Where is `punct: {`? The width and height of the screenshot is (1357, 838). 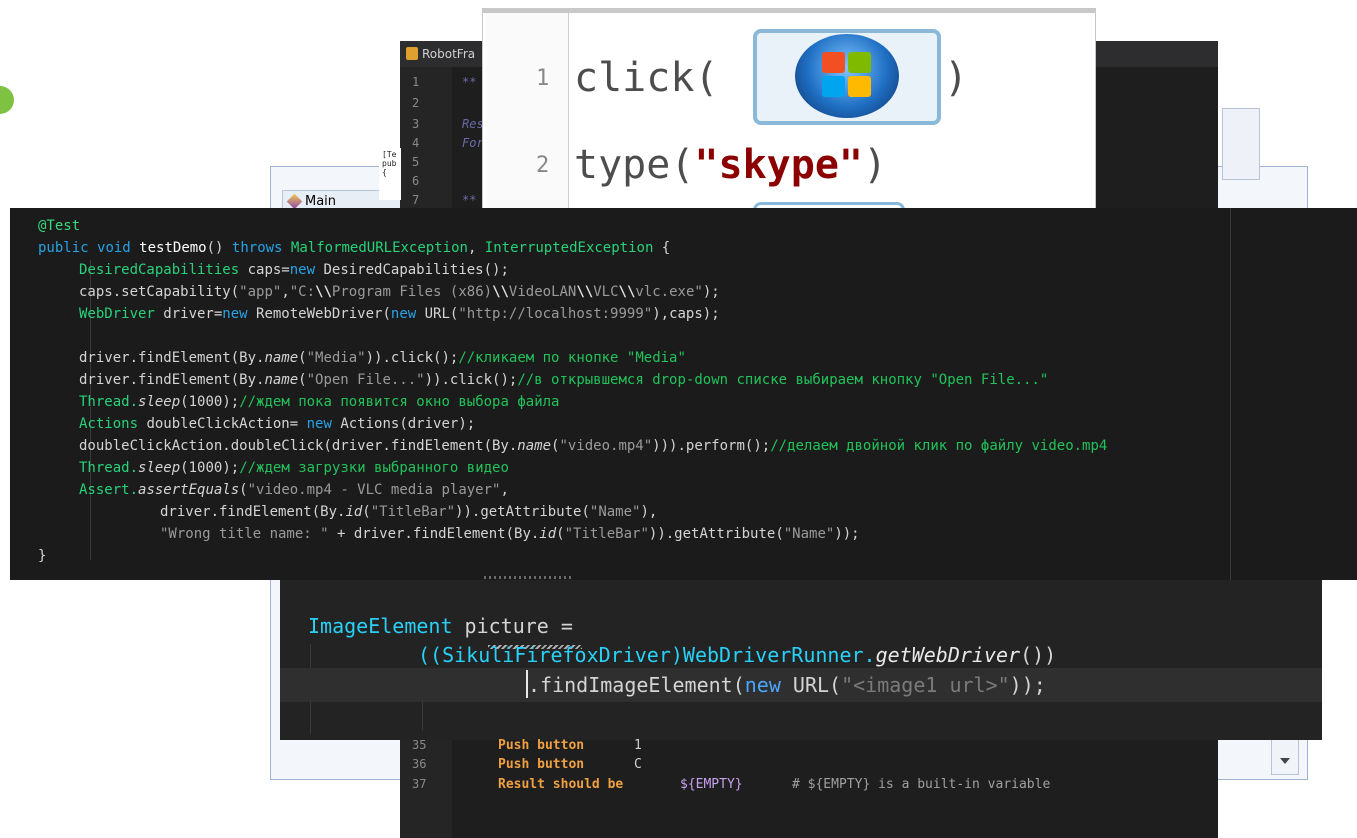 punct: { is located at coordinates (662, 248).